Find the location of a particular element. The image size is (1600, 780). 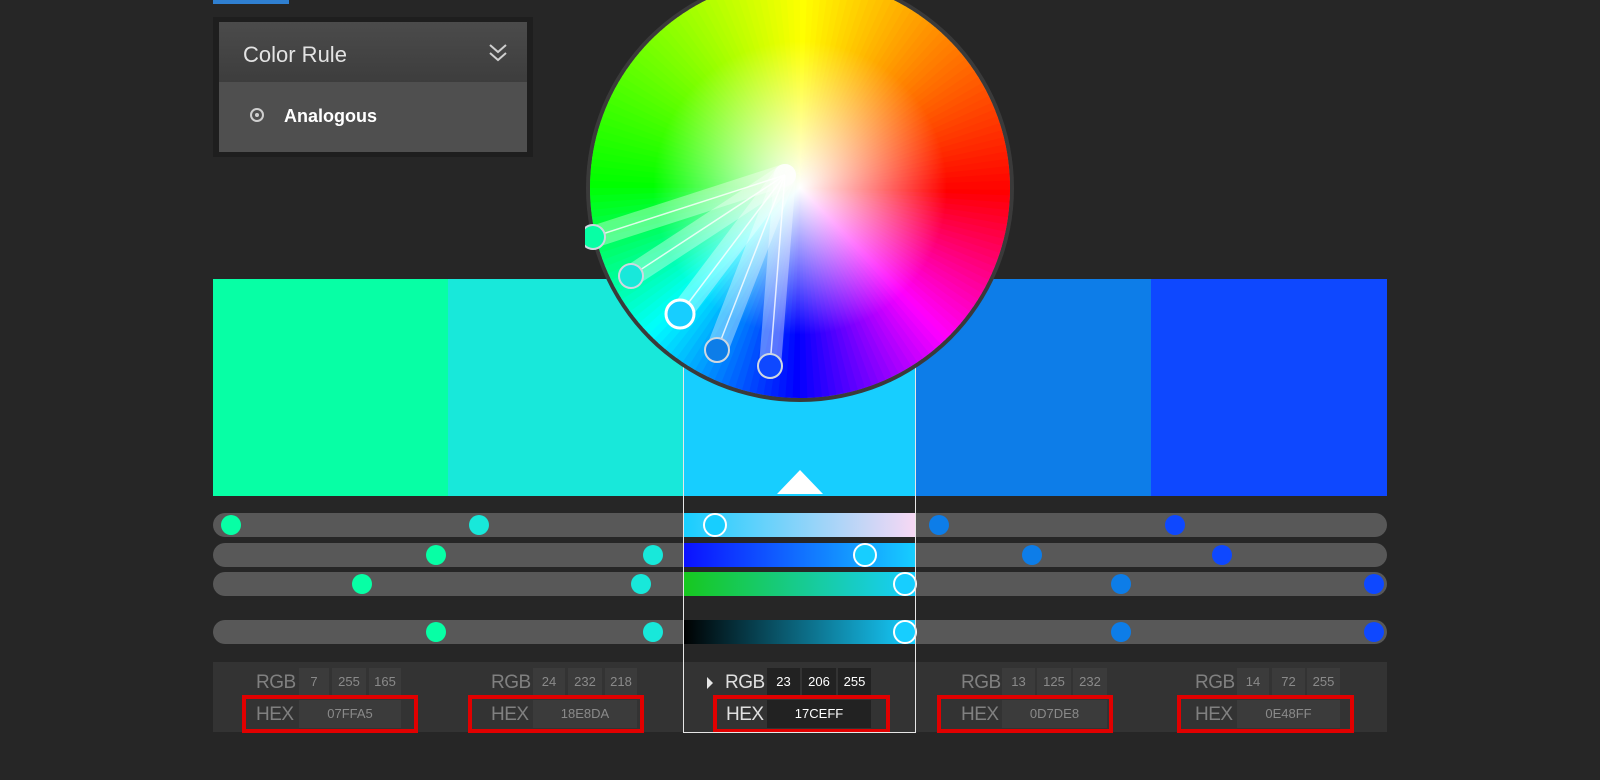

chevron-double-down-icon is located at coordinates (498, 53).